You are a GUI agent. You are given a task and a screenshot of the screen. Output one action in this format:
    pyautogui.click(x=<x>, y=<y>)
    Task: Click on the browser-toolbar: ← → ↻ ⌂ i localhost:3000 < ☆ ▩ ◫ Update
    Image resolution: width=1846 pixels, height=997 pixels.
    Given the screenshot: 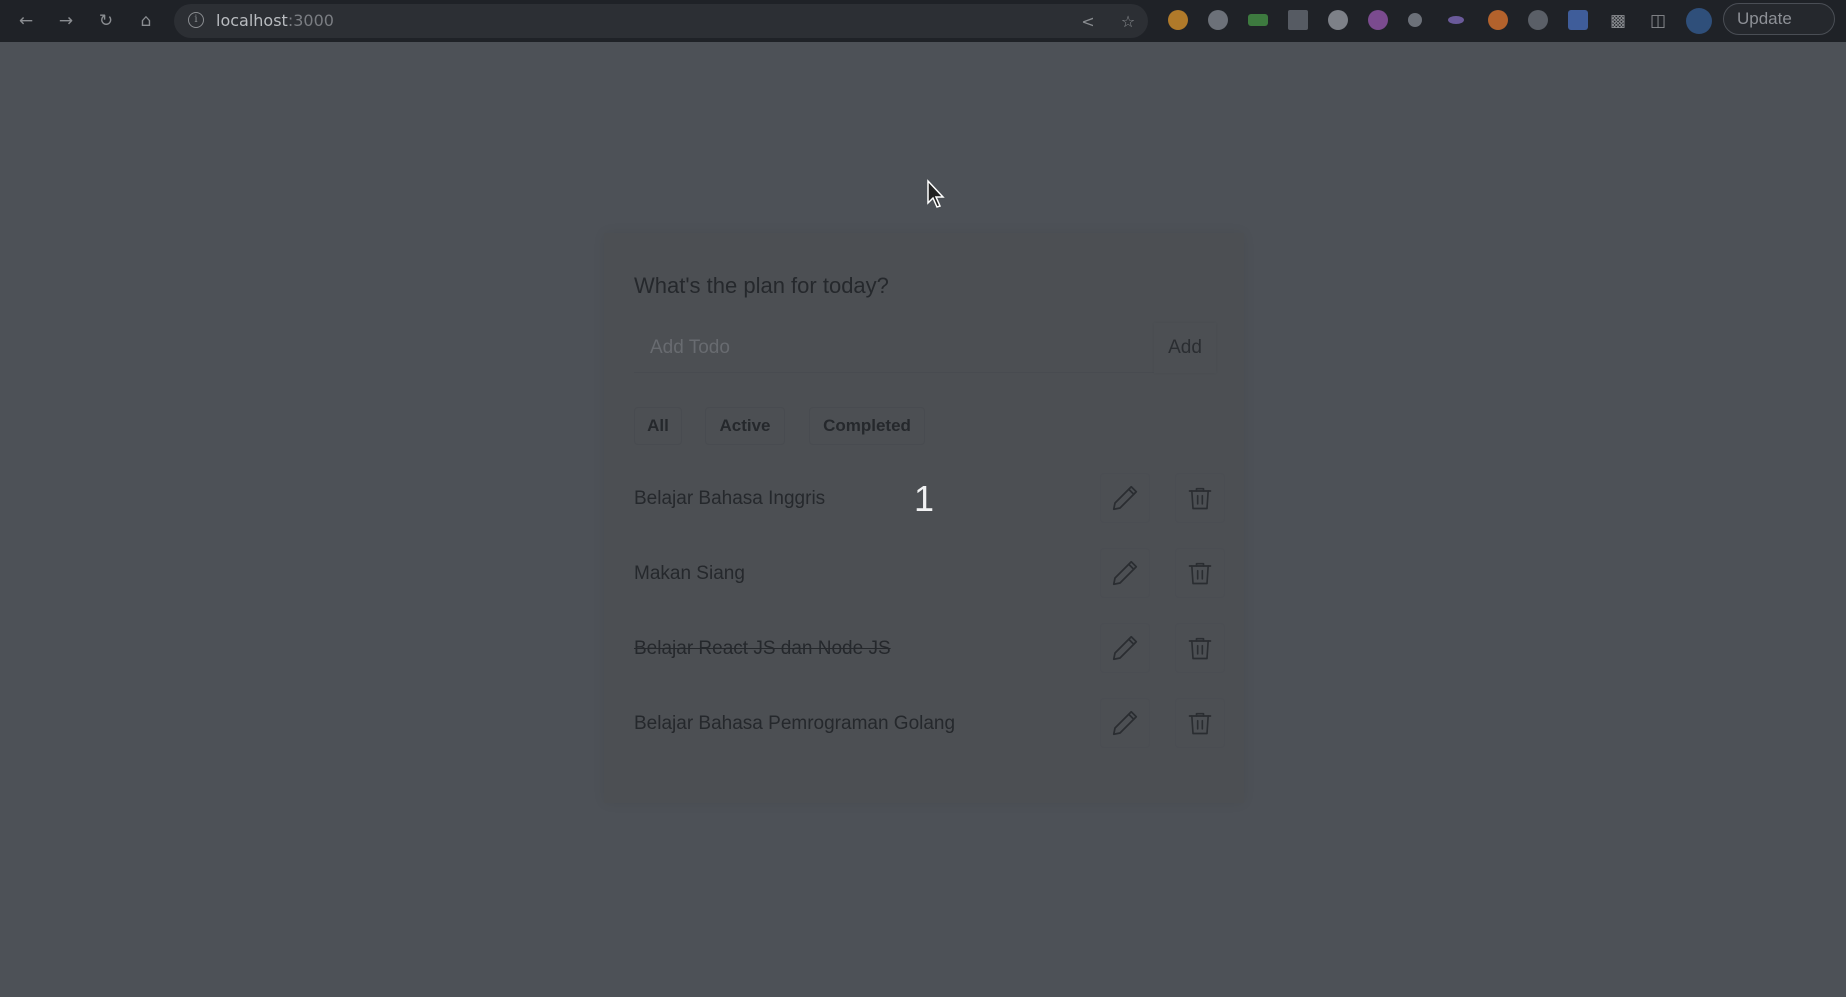 What is the action you would take?
    pyautogui.click(x=923, y=21)
    